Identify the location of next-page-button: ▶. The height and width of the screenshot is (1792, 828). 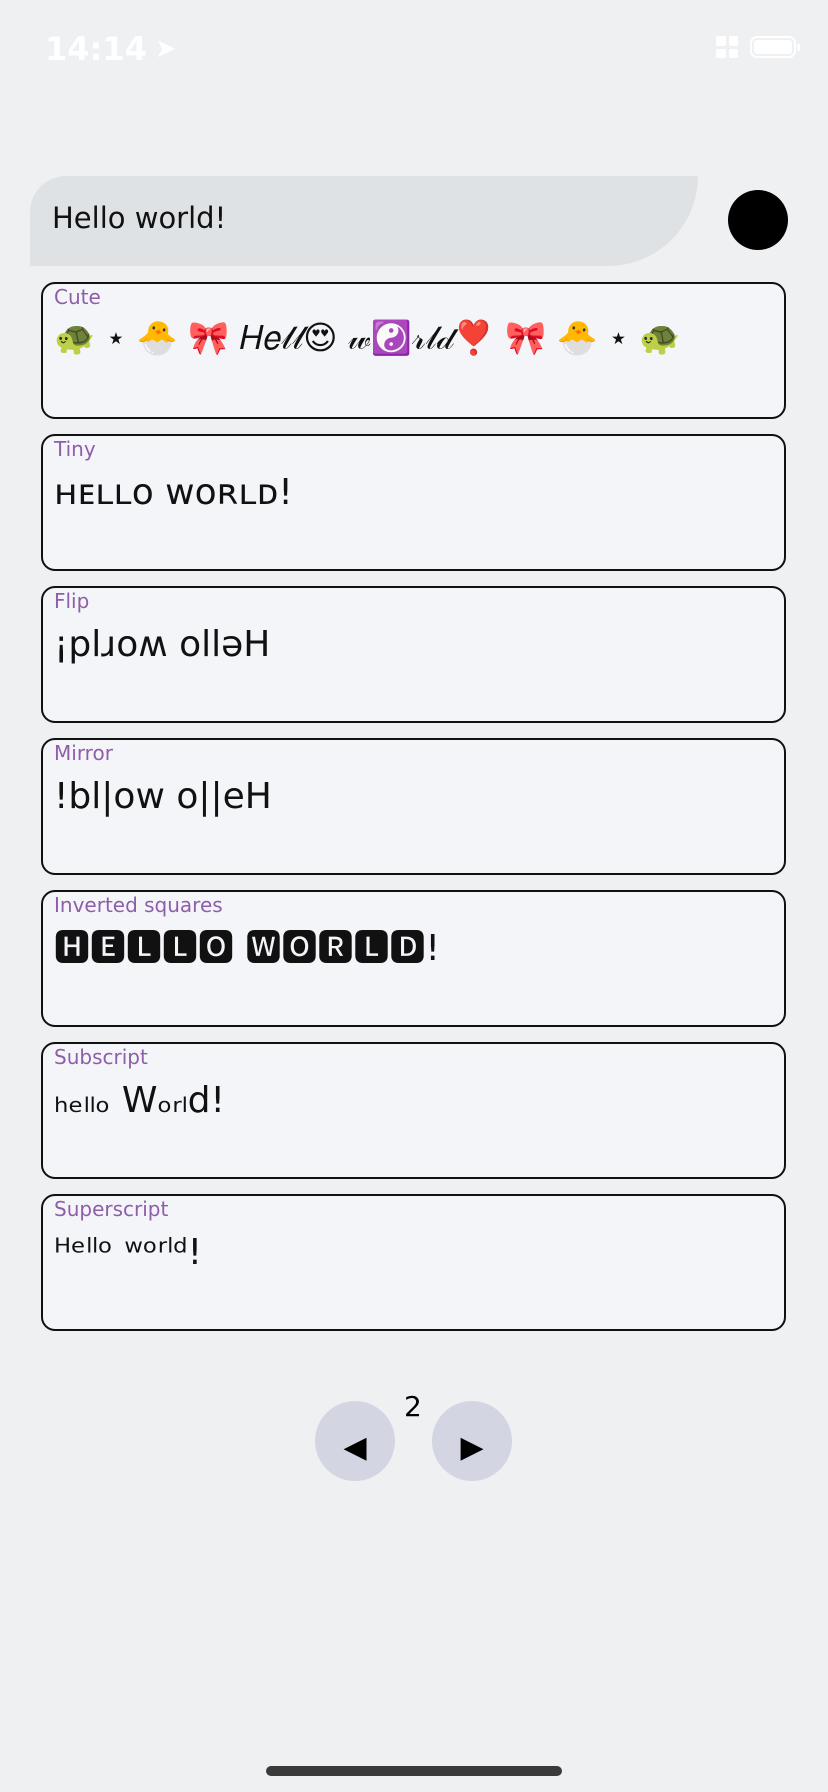
(472, 1441).